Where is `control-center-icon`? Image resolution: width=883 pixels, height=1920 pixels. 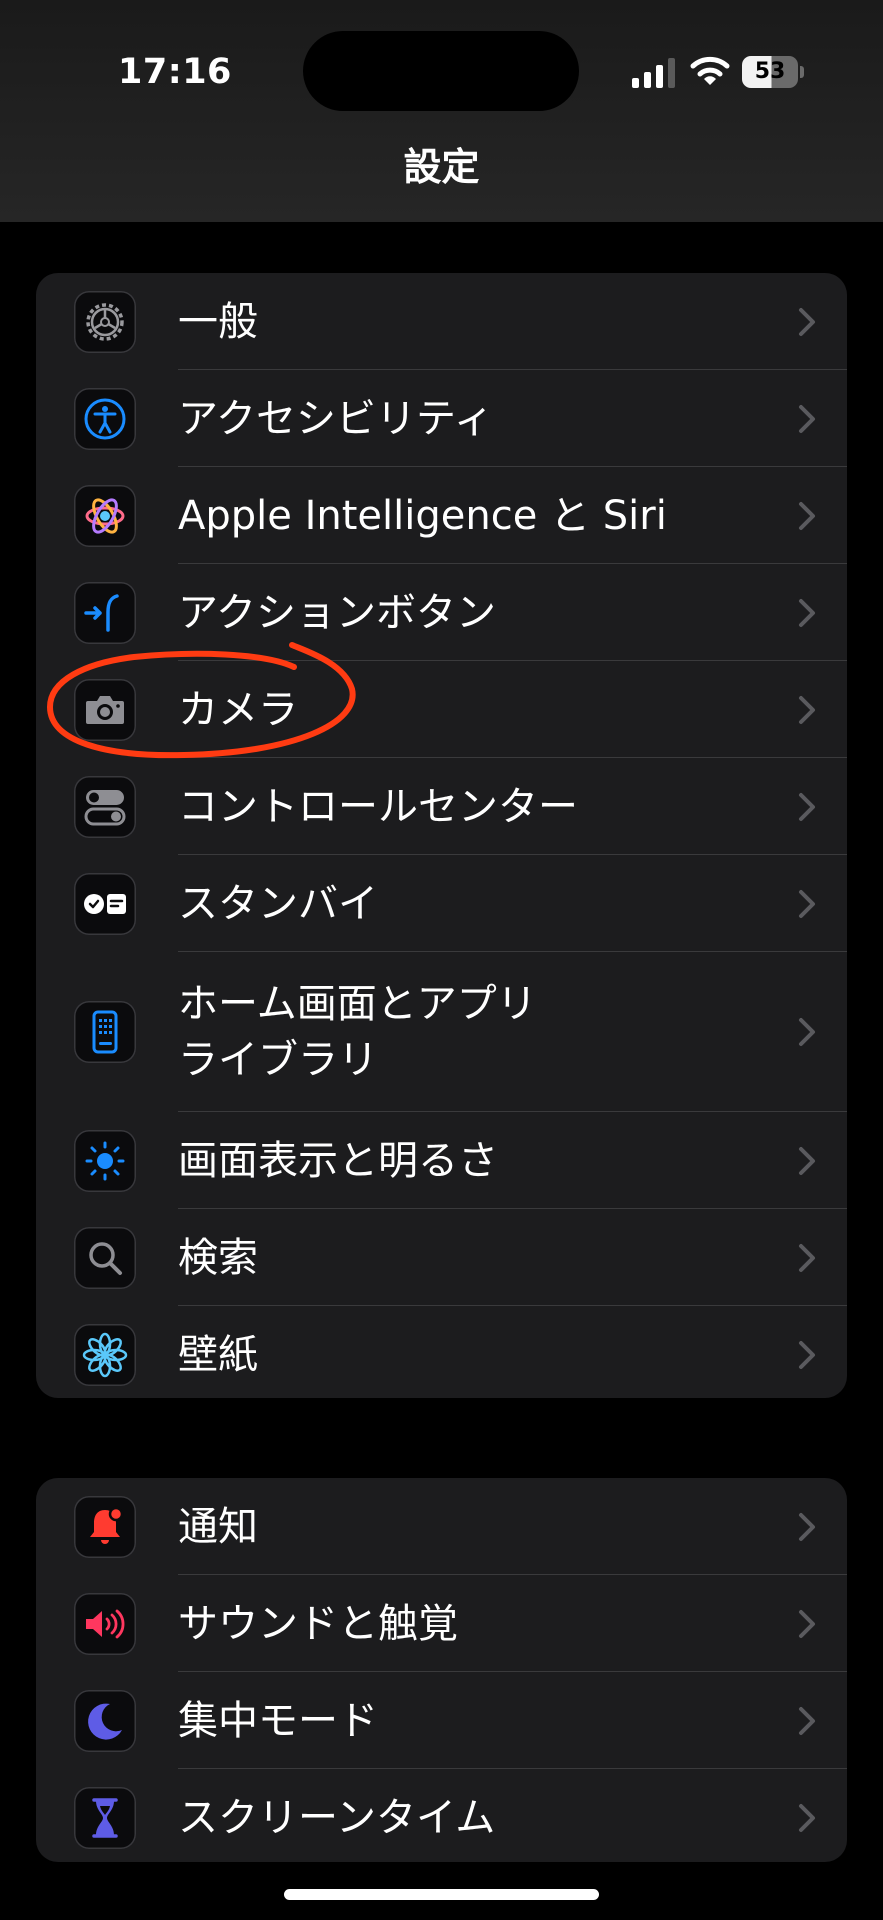
control-center-icon is located at coordinates (105, 806).